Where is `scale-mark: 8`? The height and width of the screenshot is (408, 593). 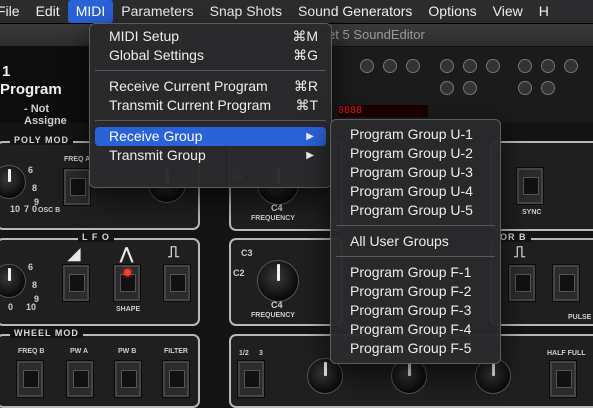
scale-mark: 8 is located at coordinates (35, 285).